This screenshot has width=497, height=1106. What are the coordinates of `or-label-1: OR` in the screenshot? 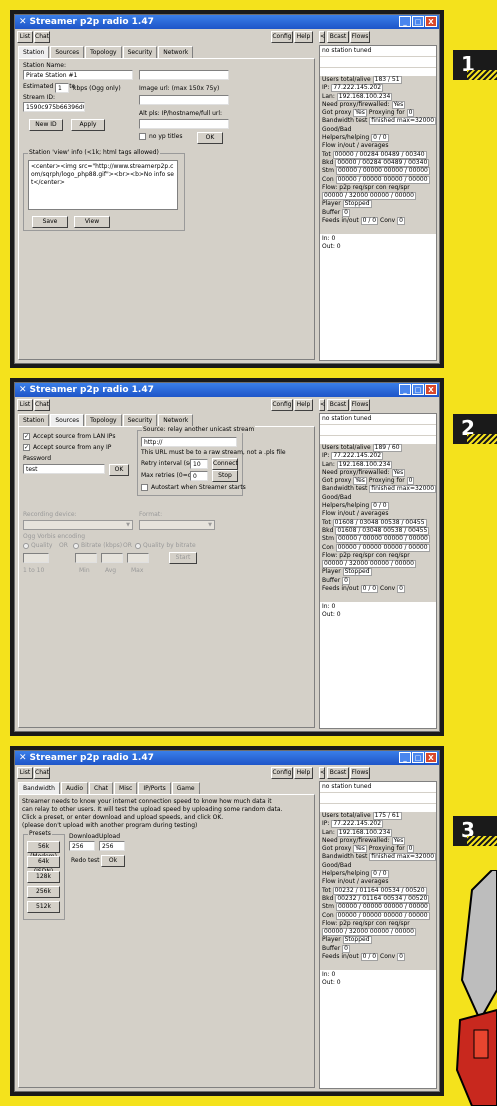 It's located at (63, 545).